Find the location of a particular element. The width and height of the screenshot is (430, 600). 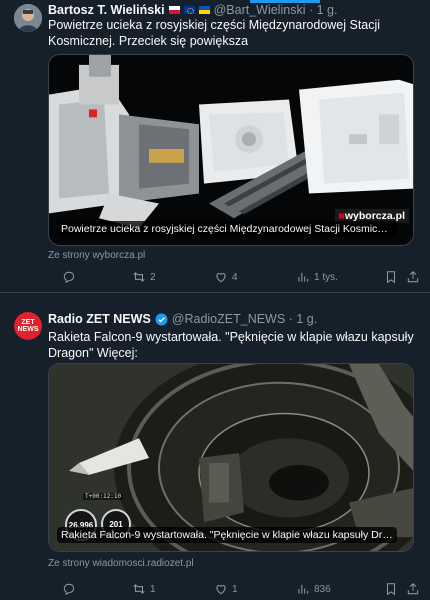

avatar is located at coordinates (28, 18).